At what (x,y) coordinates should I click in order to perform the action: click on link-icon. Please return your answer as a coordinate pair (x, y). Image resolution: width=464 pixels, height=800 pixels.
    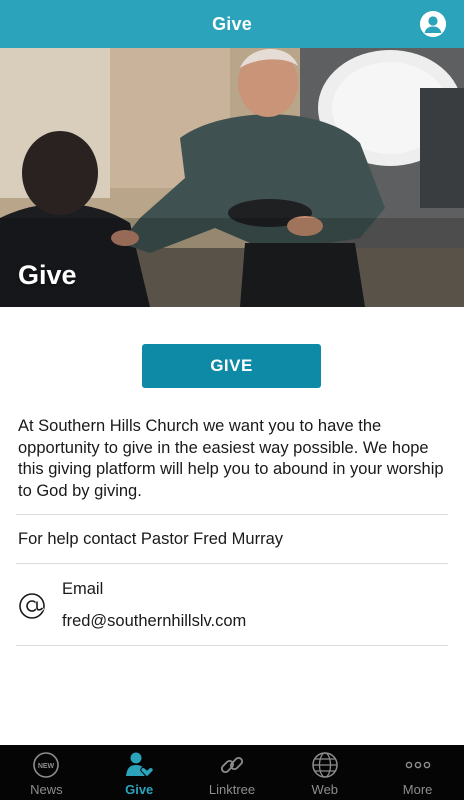
    Looking at the image, I should click on (232, 765).